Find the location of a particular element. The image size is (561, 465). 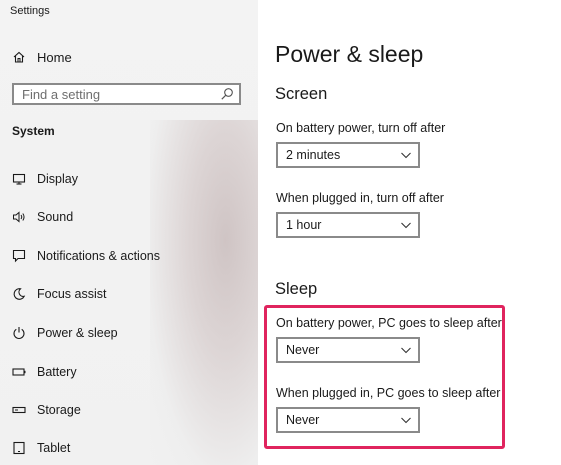

screen-battery-dropdown: 2 minutes is located at coordinates (348, 155).